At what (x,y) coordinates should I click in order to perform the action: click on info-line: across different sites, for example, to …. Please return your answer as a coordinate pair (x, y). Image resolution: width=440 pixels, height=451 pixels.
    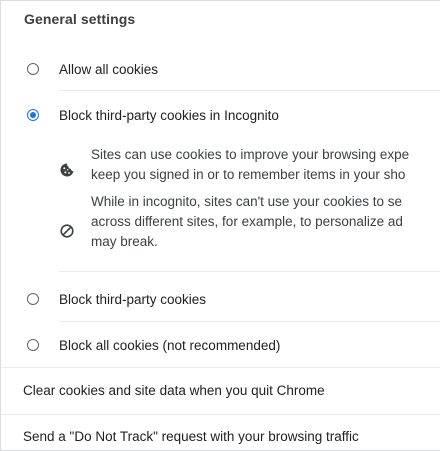
    Looking at the image, I should click on (247, 221).